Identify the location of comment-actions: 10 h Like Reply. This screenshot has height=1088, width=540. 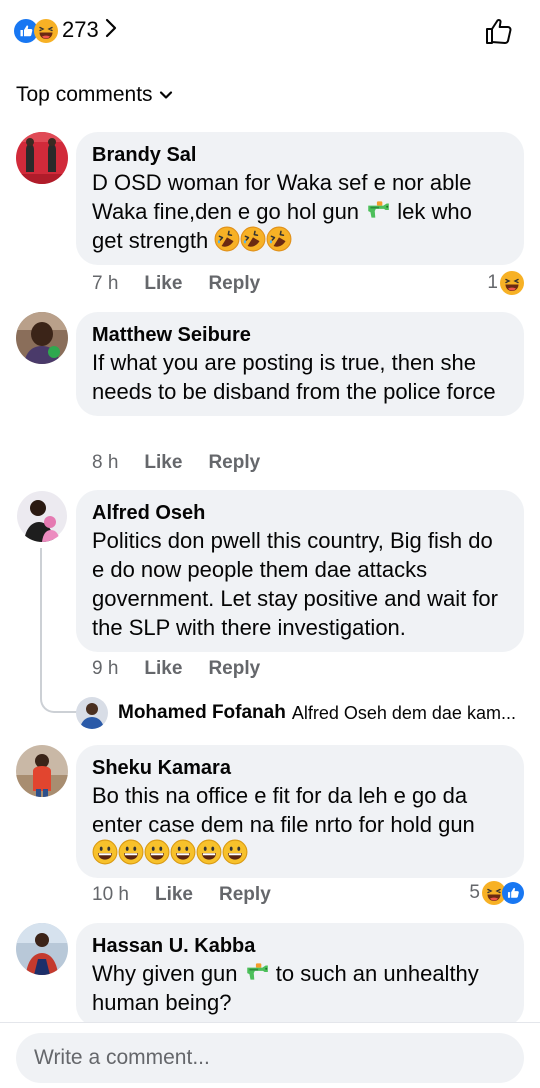
(181, 895).